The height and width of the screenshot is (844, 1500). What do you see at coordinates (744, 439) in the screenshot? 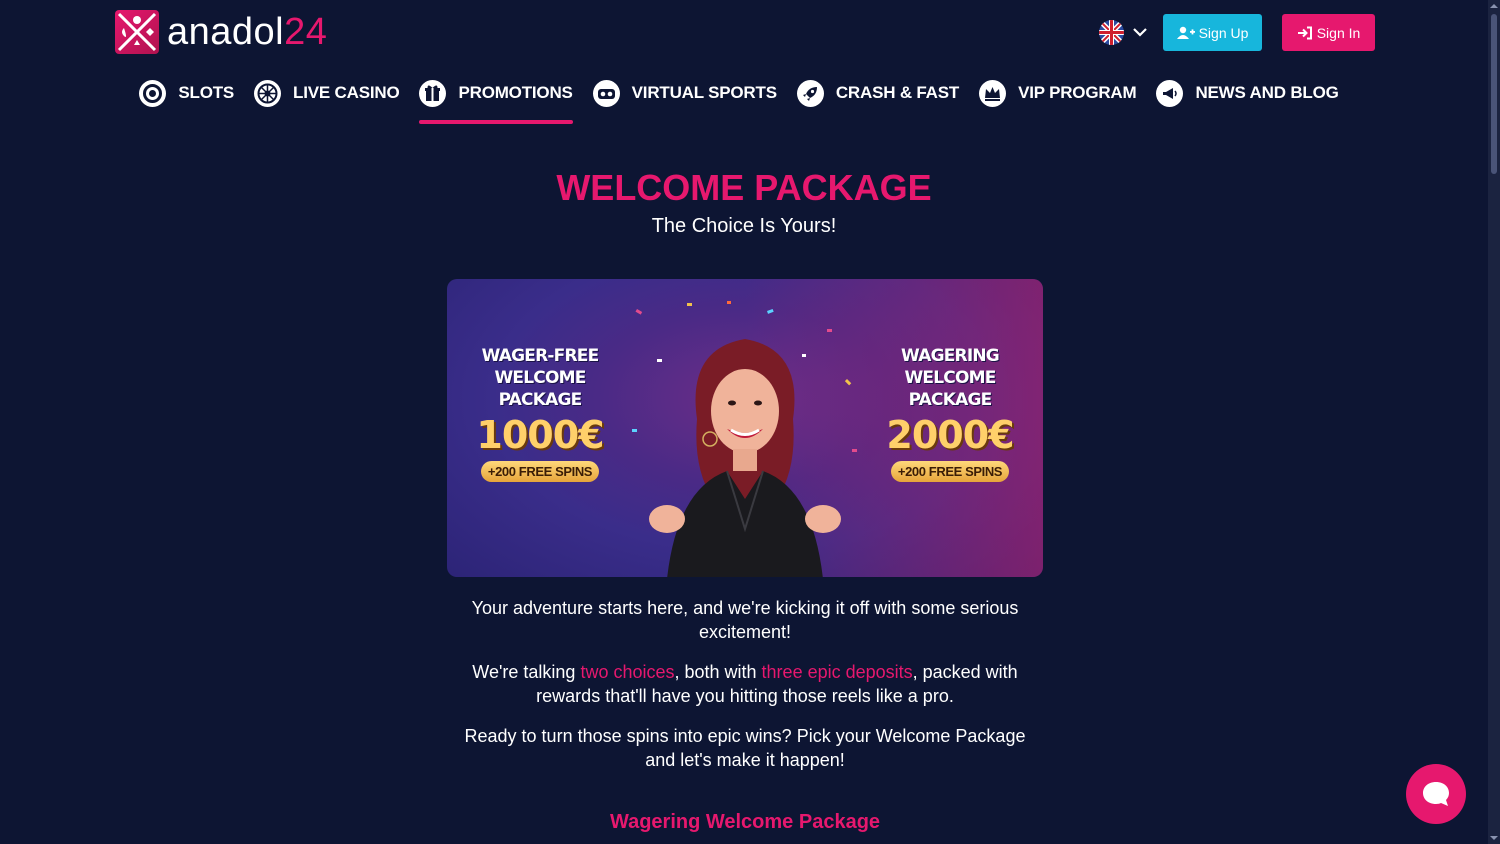
I see `celebrating-woman-image` at bounding box center [744, 439].